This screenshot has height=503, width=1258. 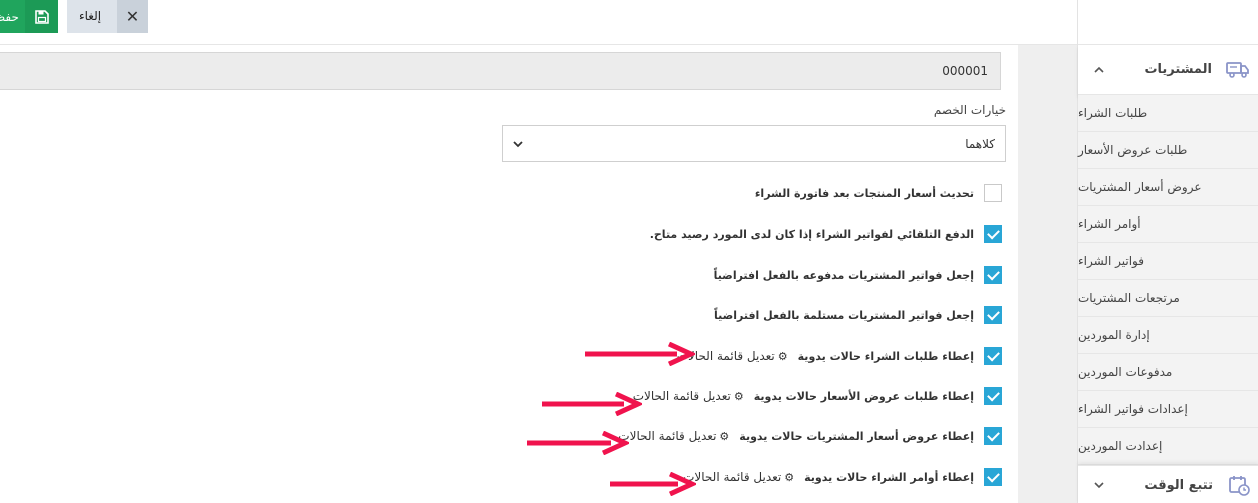 What do you see at coordinates (1168, 22) in the screenshot?
I see `sidebar-top` at bounding box center [1168, 22].